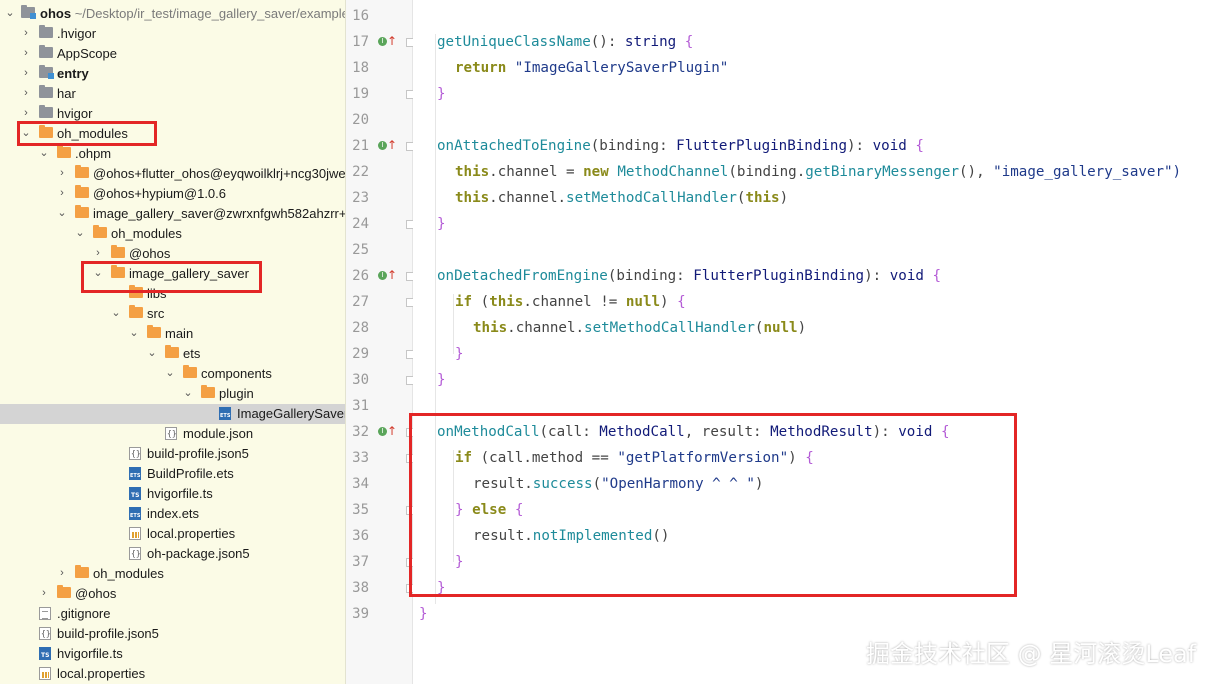  I want to click on tree-row: ⌄ main, so click(172, 334).